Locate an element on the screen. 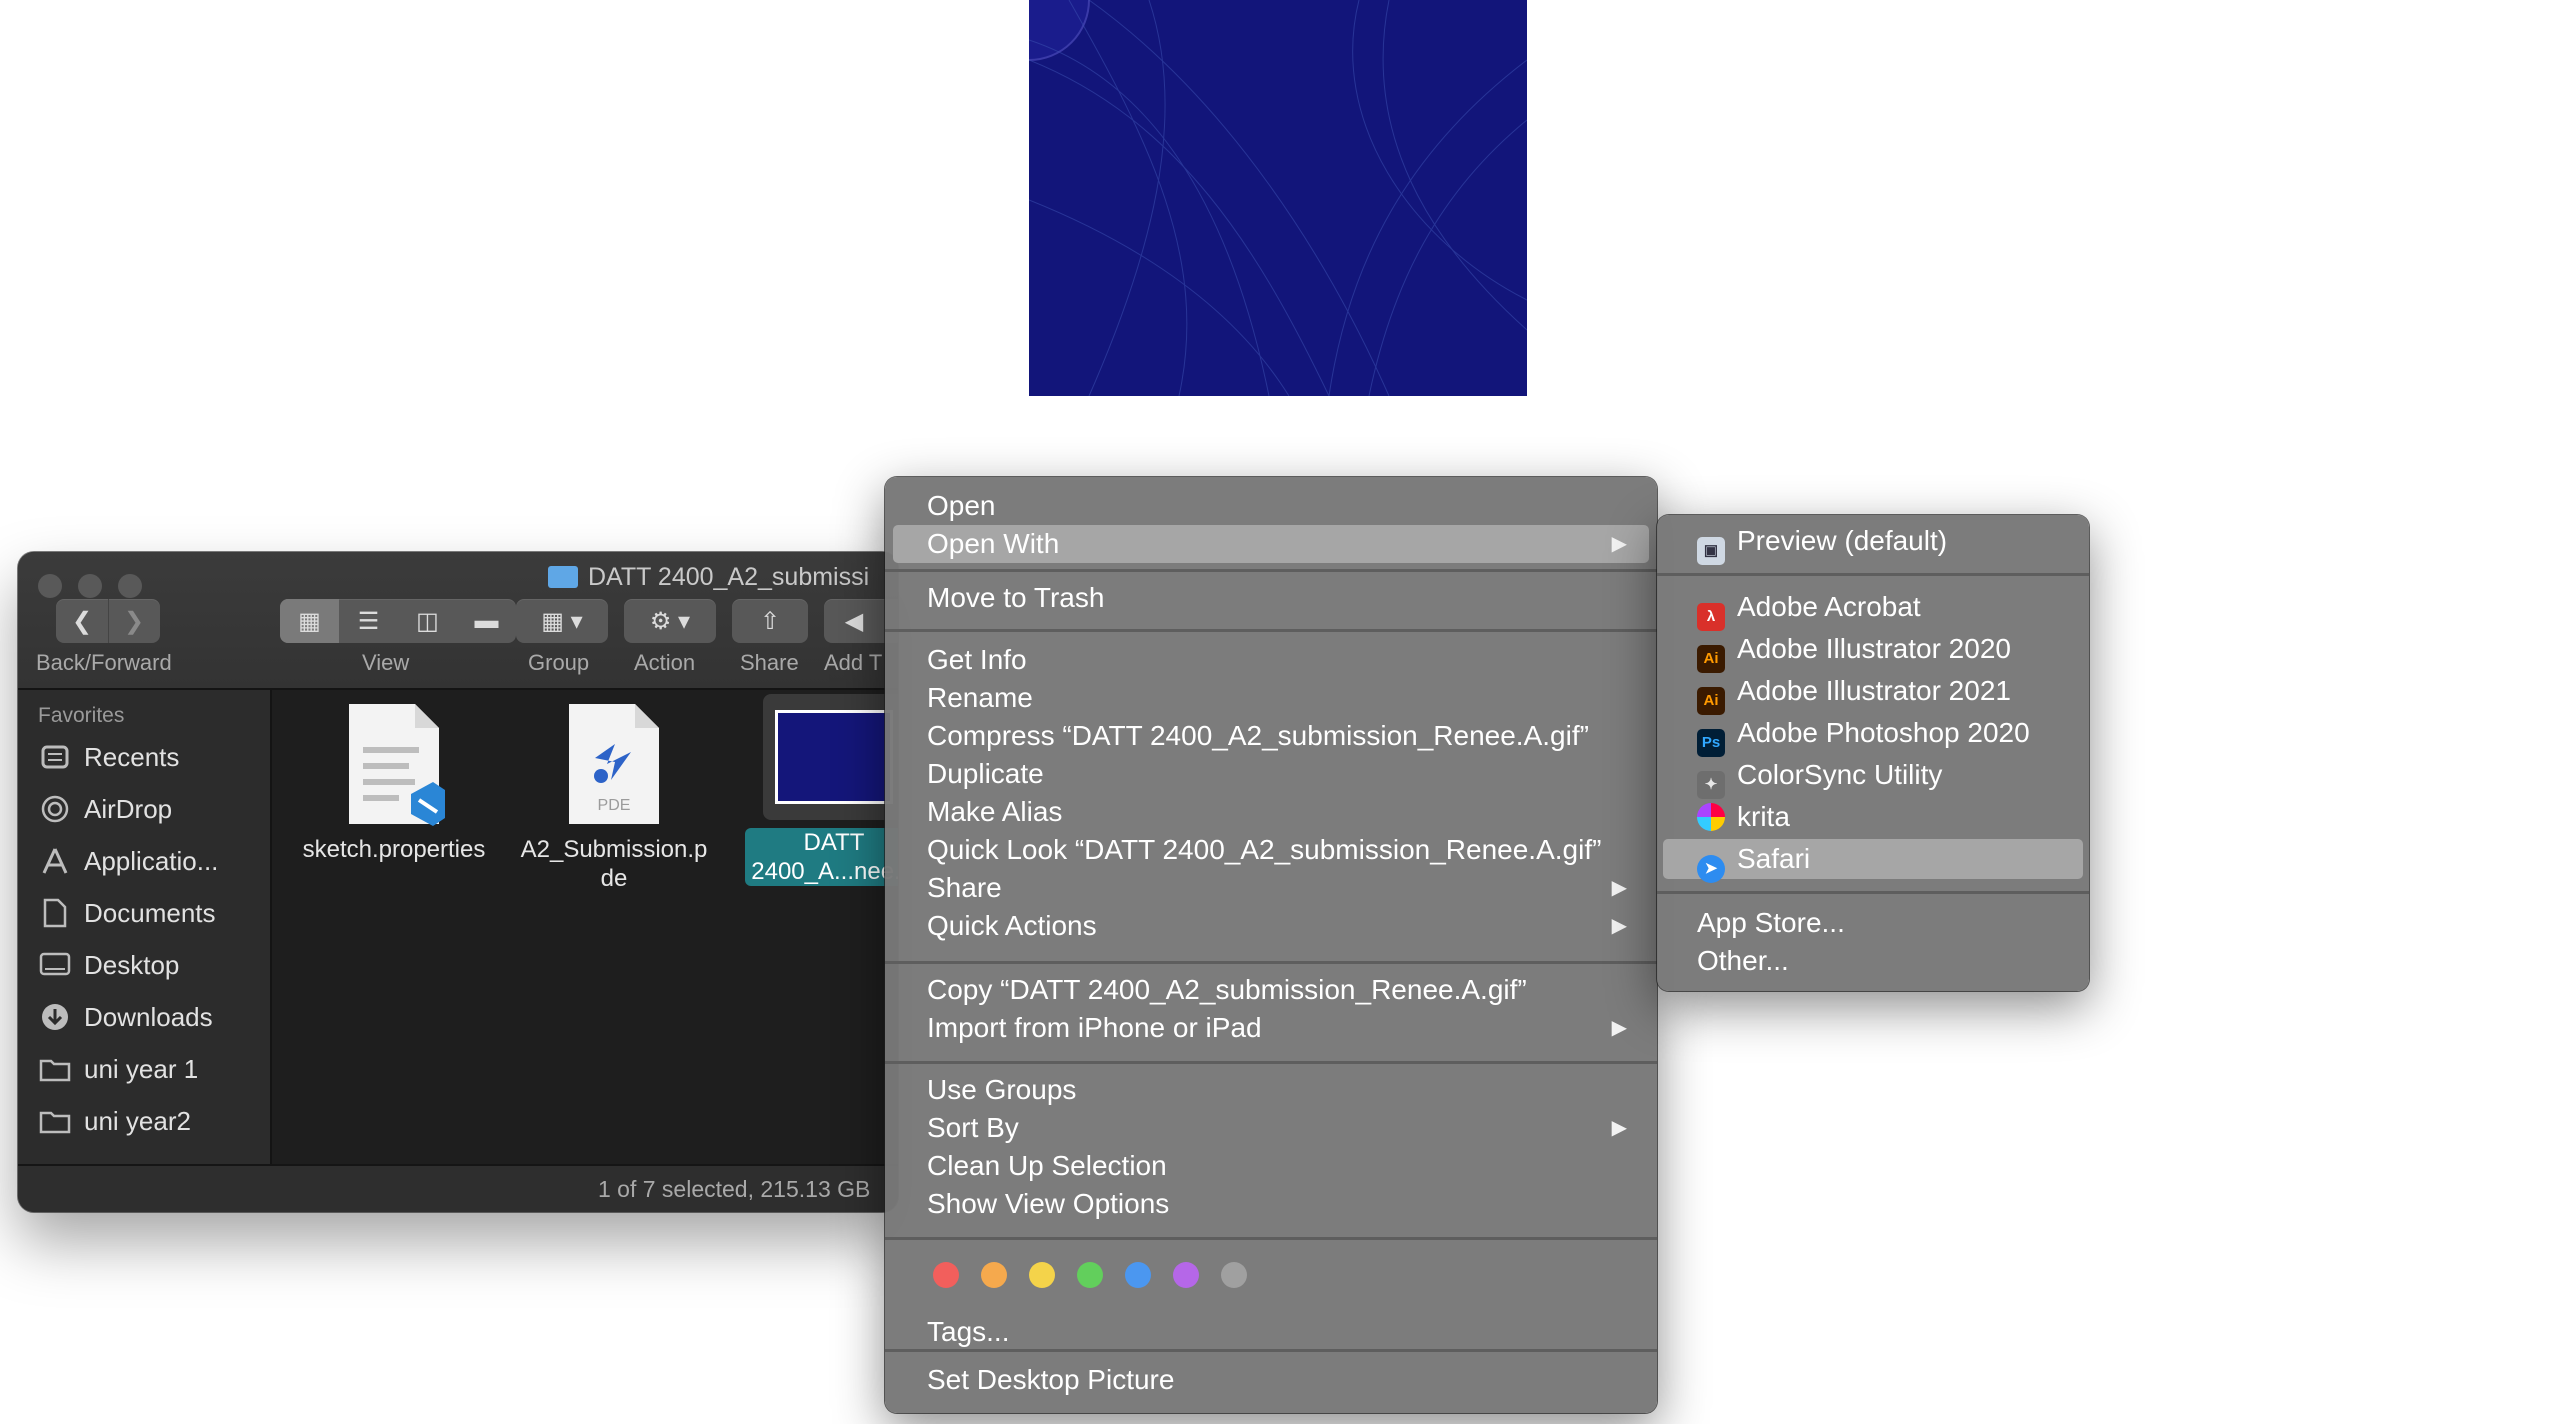 This screenshot has width=2558, height=1424. menu-item-sort-by: Sort By ▶ is located at coordinates (1271, 1128).